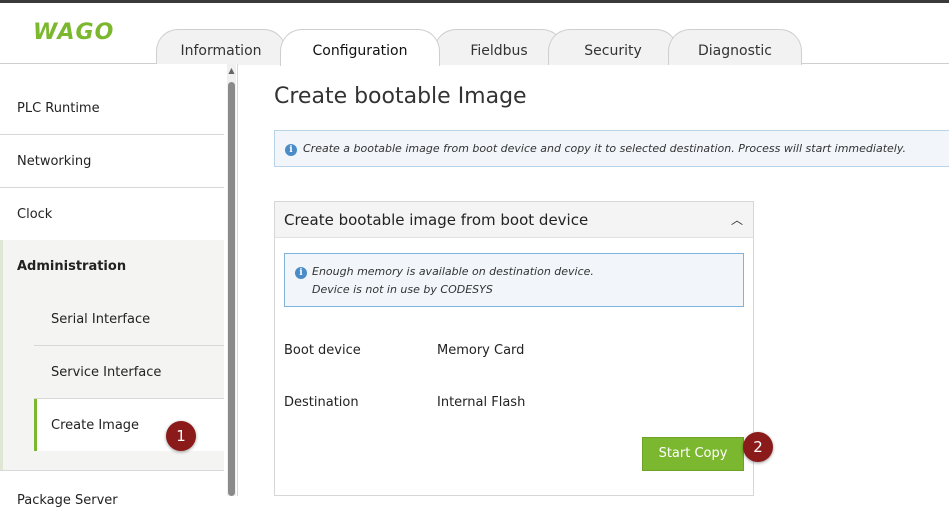 The width and height of the screenshot is (949, 527). What do you see at coordinates (58, 108) in the screenshot?
I see `sidebar-item-label: PLC Runtime` at bounding box center [58, 108].